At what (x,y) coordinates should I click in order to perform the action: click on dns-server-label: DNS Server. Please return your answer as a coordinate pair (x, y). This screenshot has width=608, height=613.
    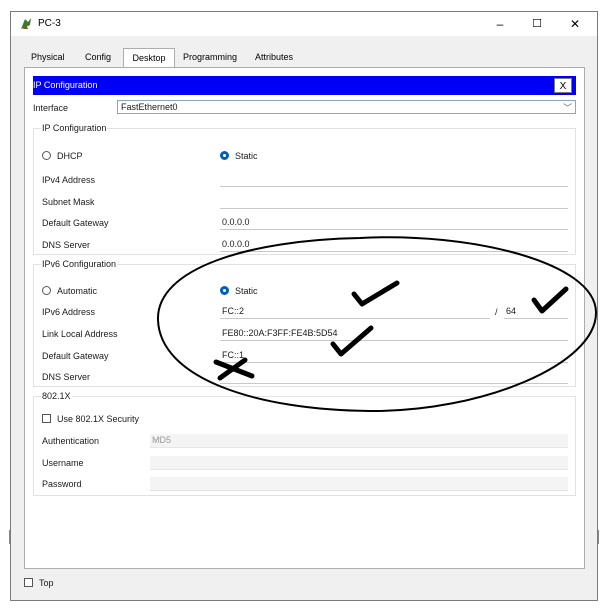
    Looking at the image, I should click on (66, 245).